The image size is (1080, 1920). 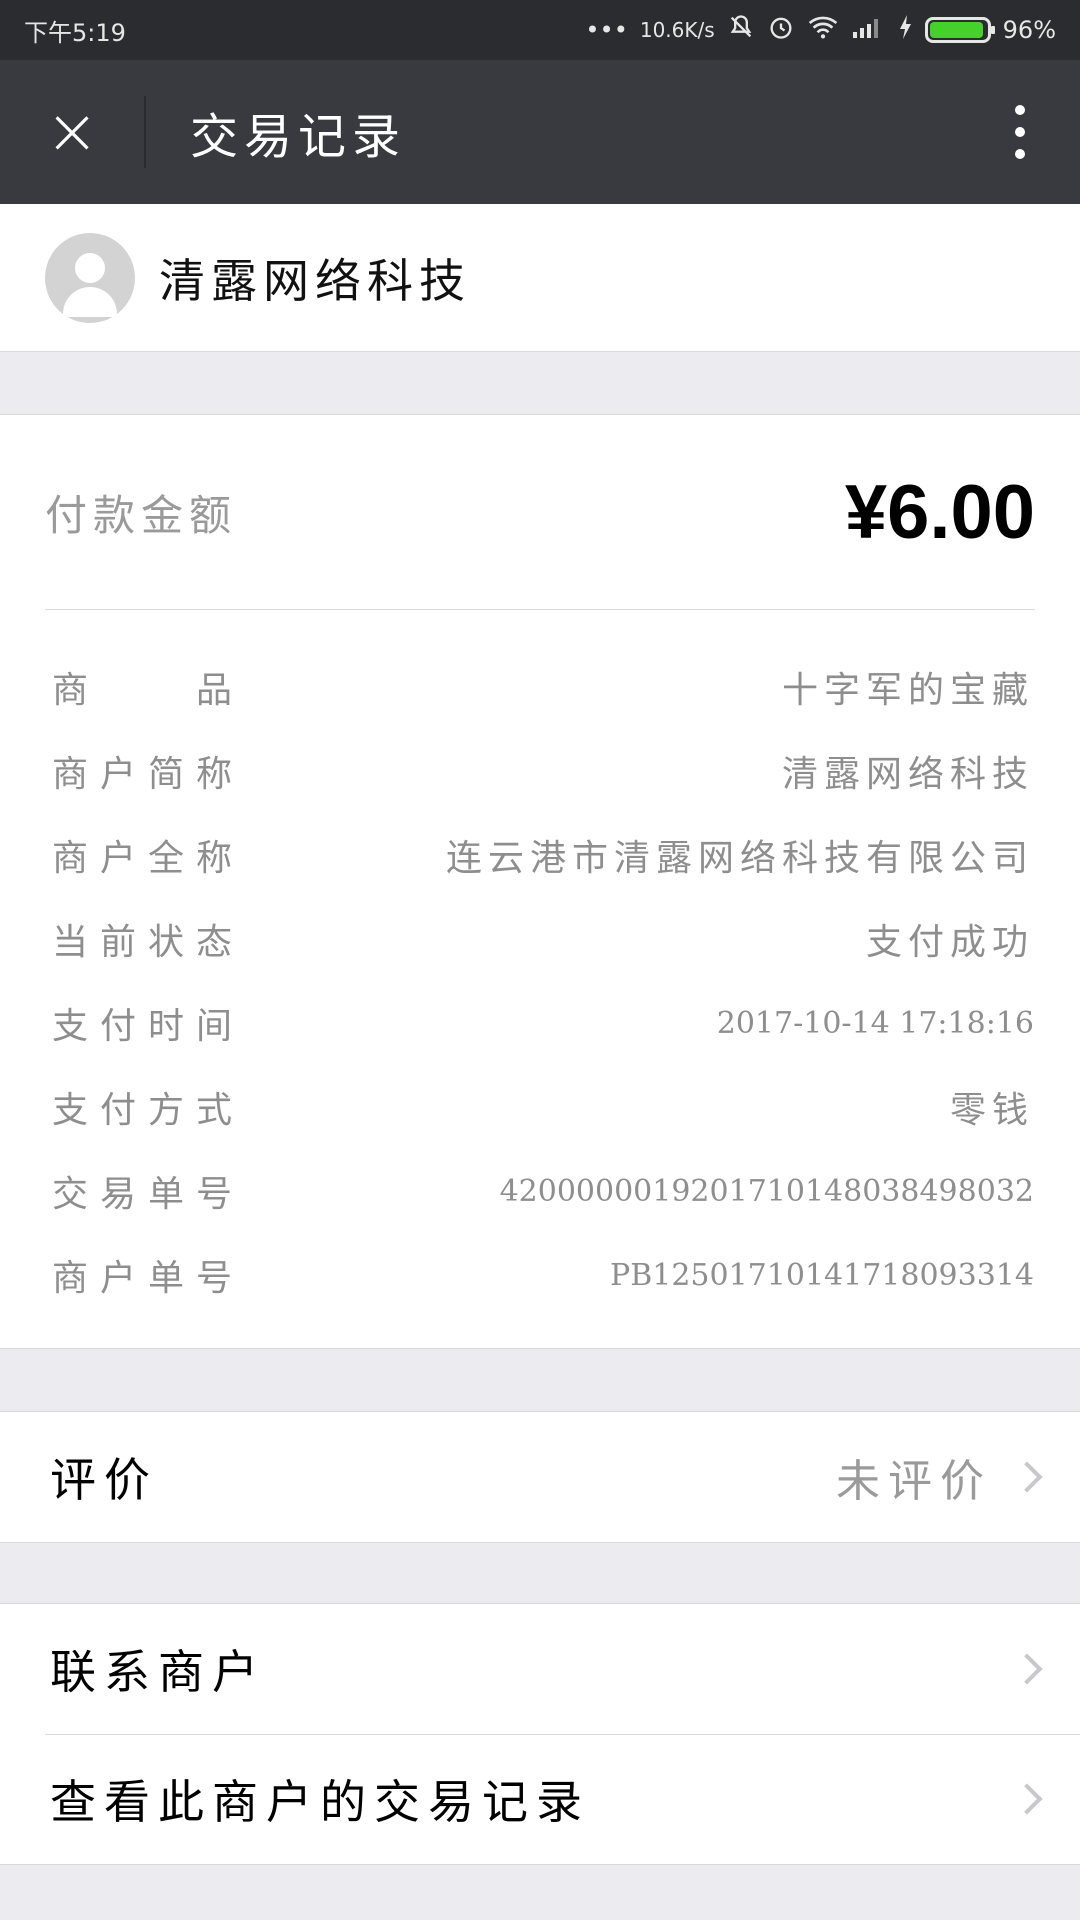 I want to click on close-icon: ×, so click(x=72, y=132).